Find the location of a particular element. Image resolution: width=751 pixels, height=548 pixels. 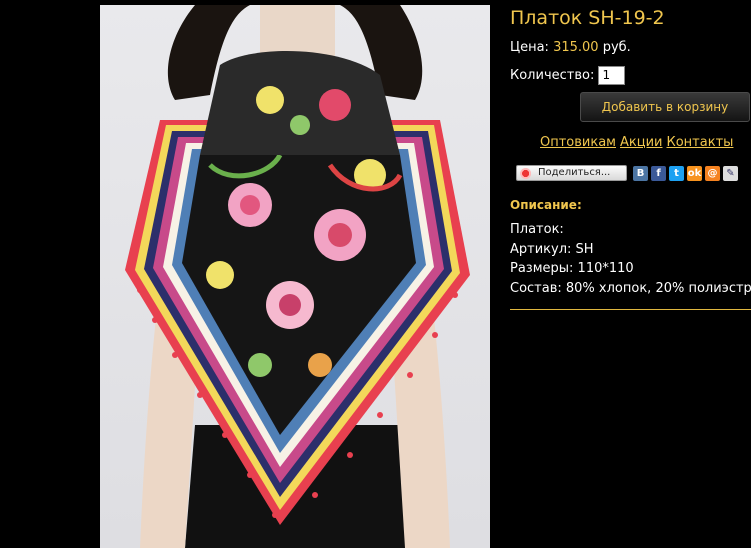

description-line: Платок: is located at coordinates (537, 229).